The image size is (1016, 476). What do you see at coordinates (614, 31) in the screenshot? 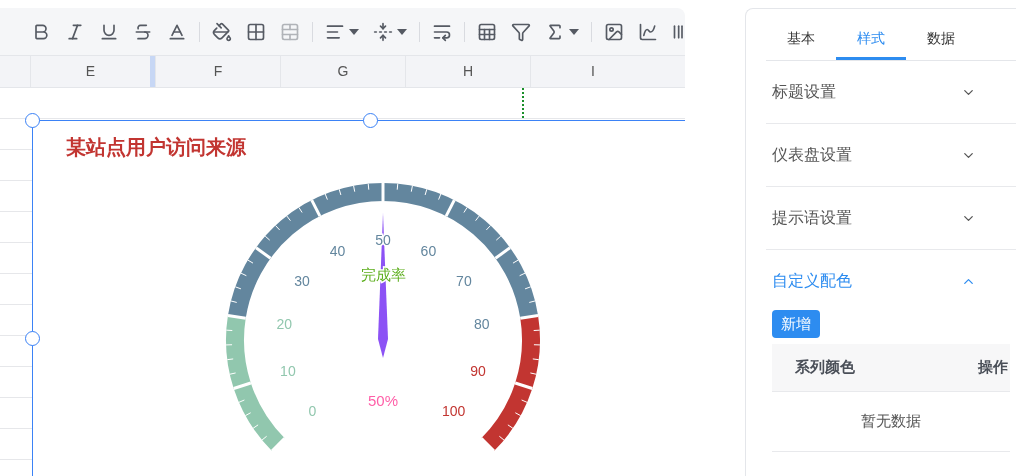
I see `image-icon` at bounding box center [614, 31].